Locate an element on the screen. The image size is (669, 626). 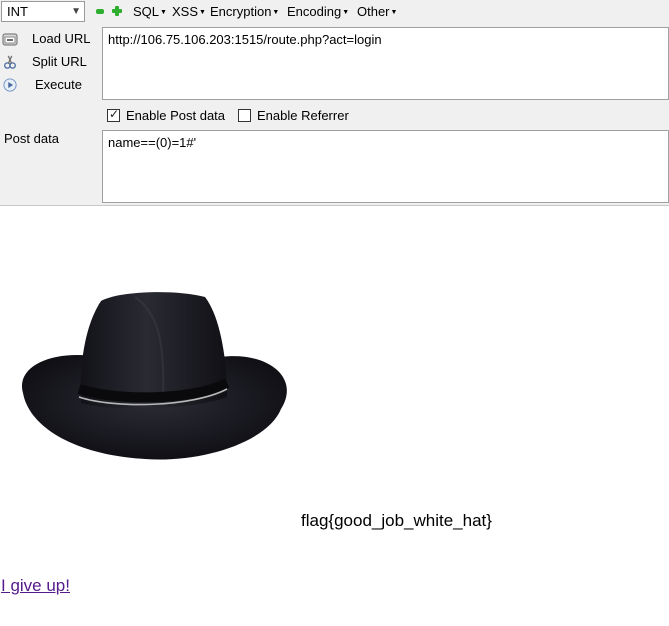
menu-encryption: Encryption▼ is located at coordinates (244, 12).